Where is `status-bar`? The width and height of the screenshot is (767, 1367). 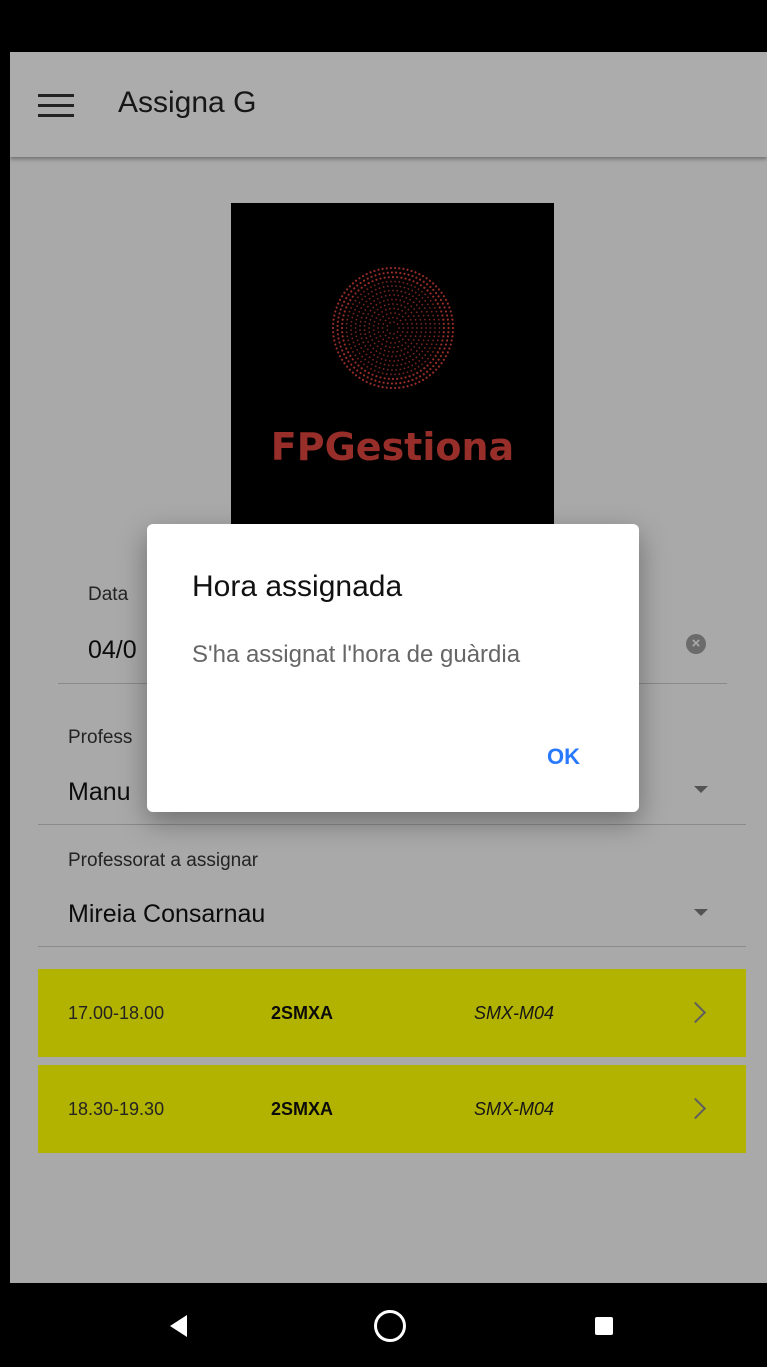 status-bar is located at coordinates (388, 26).